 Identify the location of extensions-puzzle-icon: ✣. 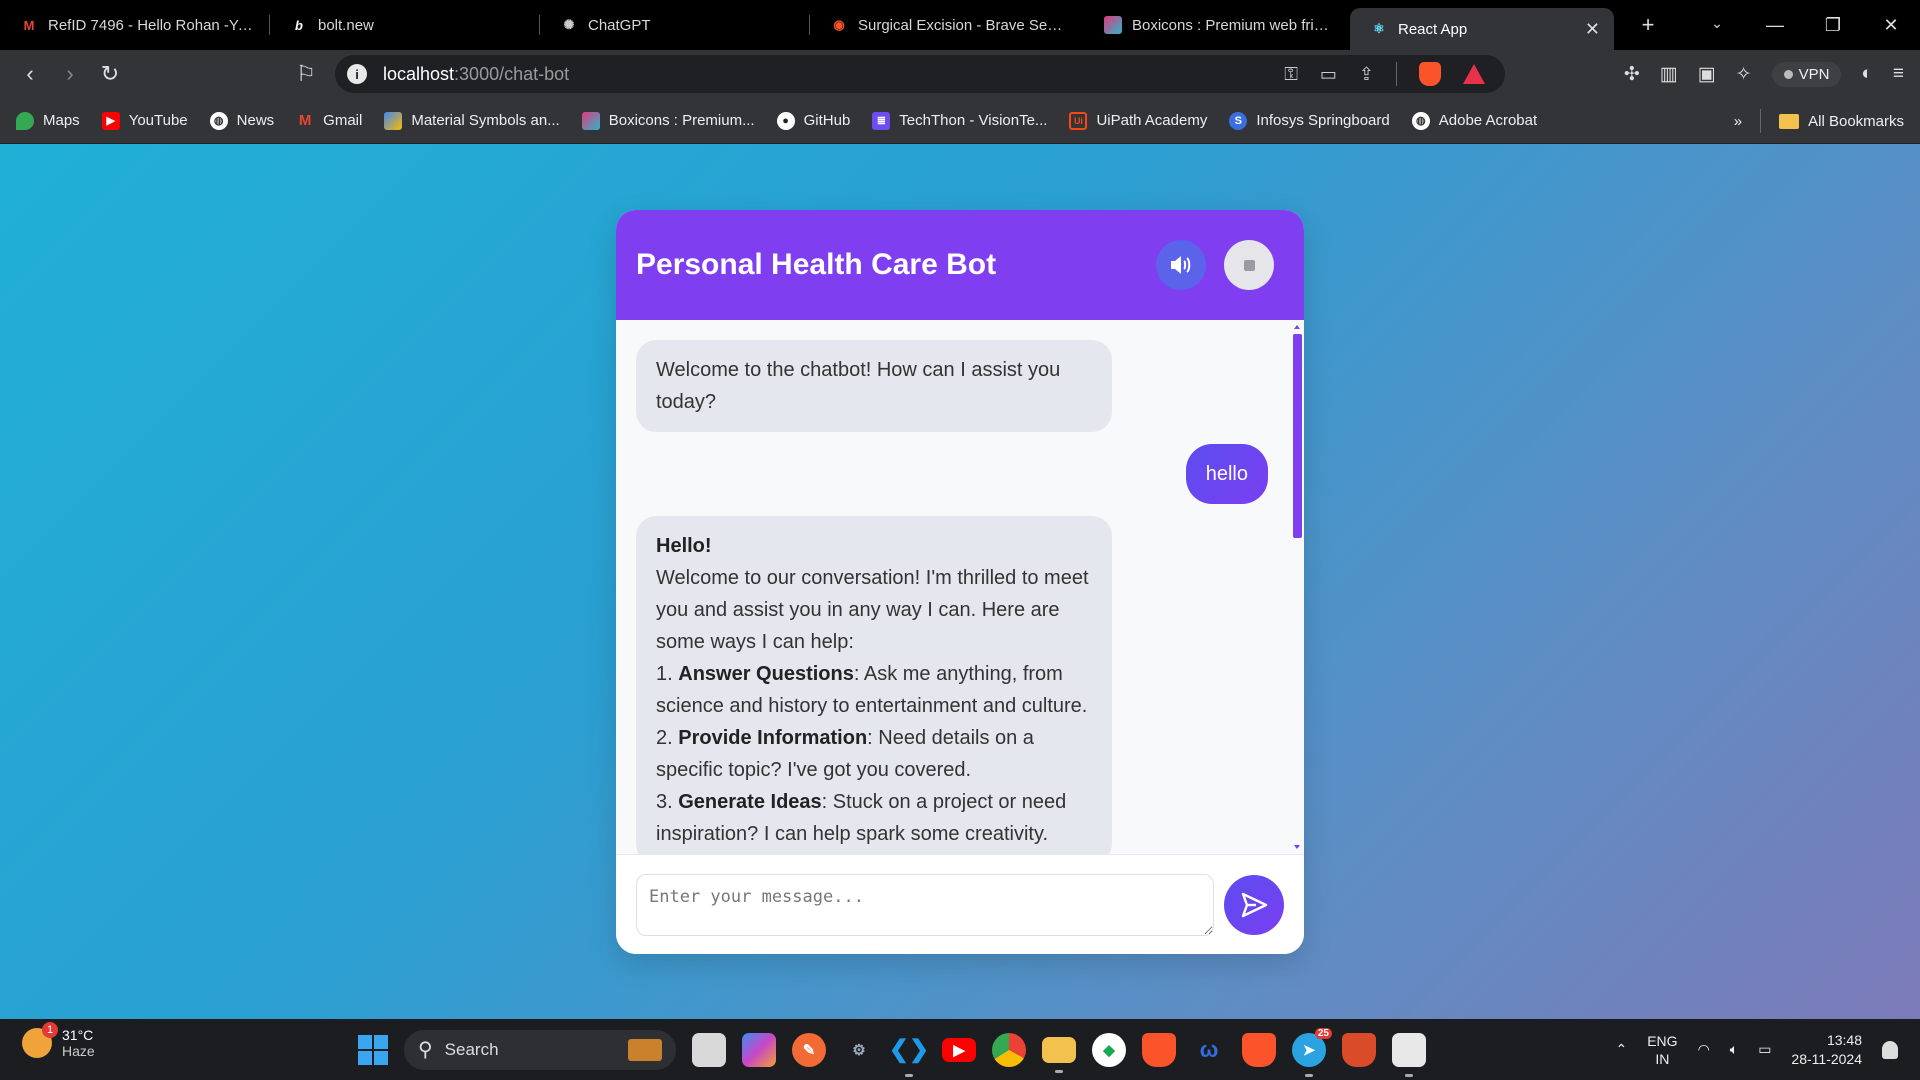
(1632, 74).